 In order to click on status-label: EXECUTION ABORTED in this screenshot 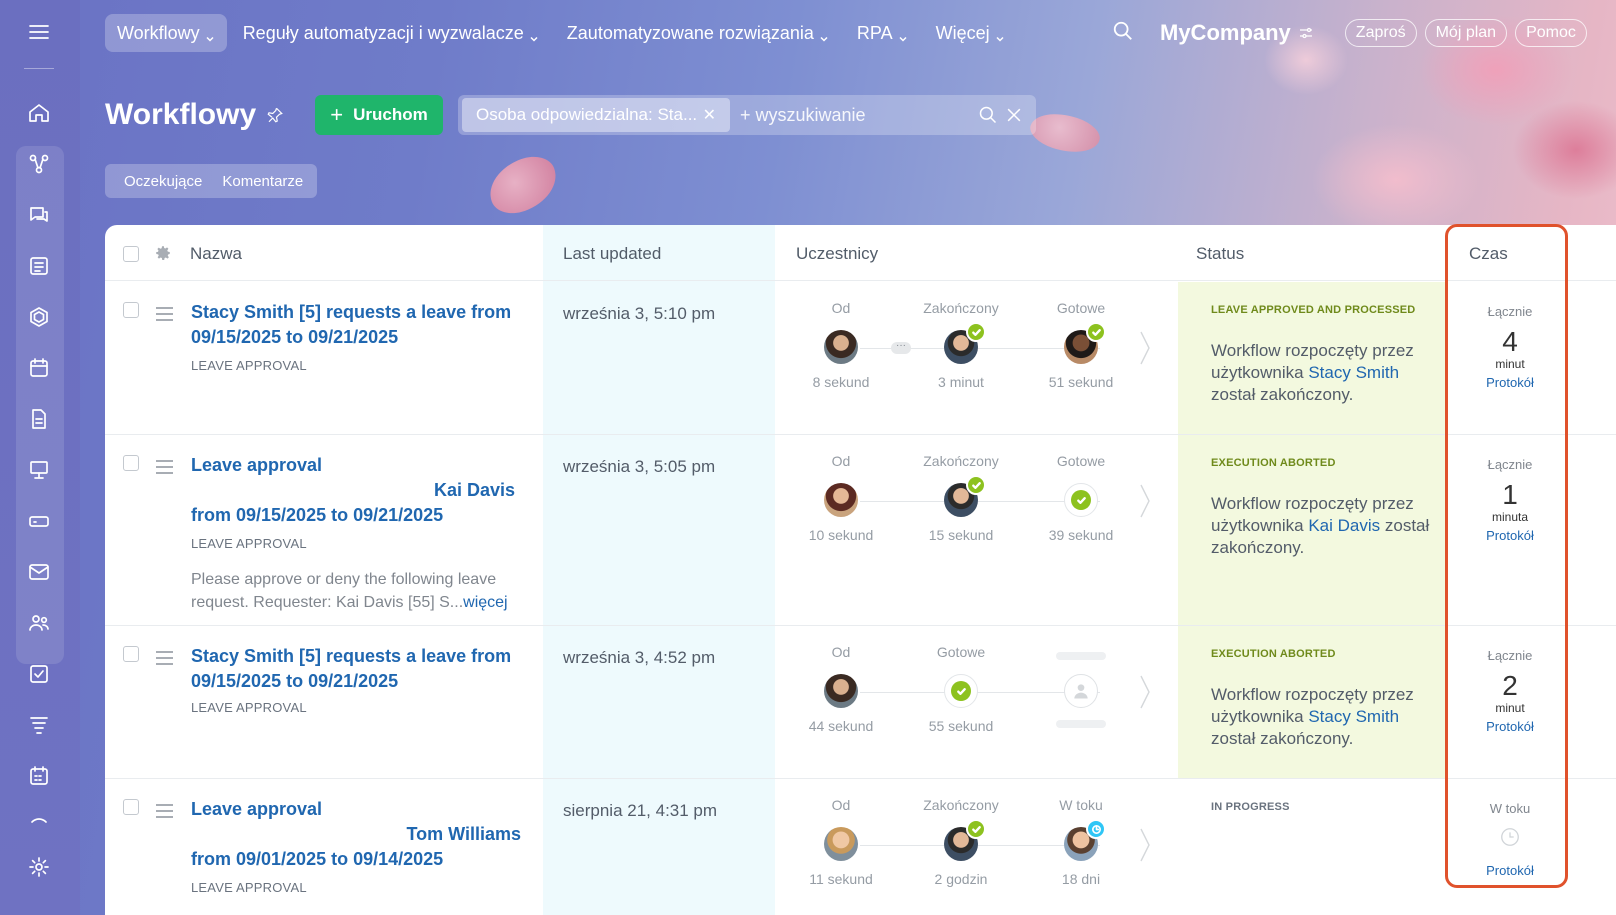, I will do `click(1273, 463)`.